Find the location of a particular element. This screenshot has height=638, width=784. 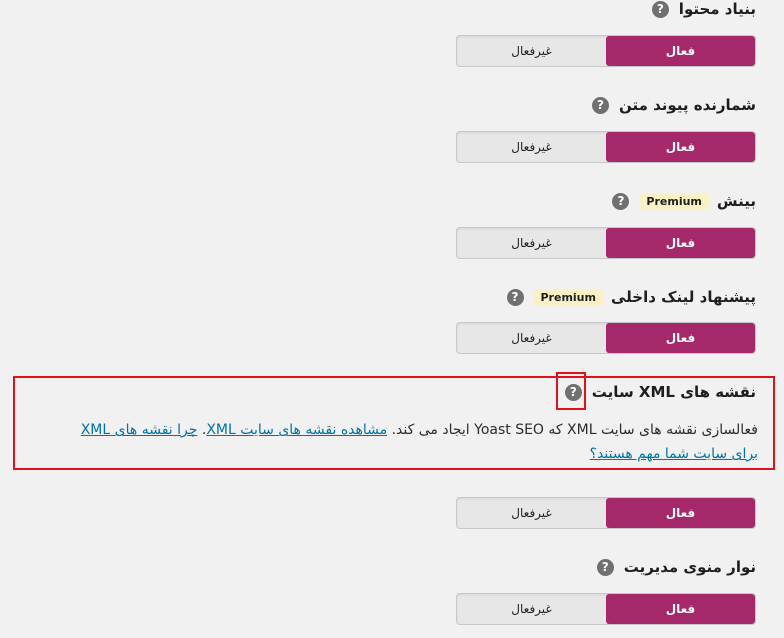

section-title: نوار منوی مدیریت is located at coordinates (689, 567).